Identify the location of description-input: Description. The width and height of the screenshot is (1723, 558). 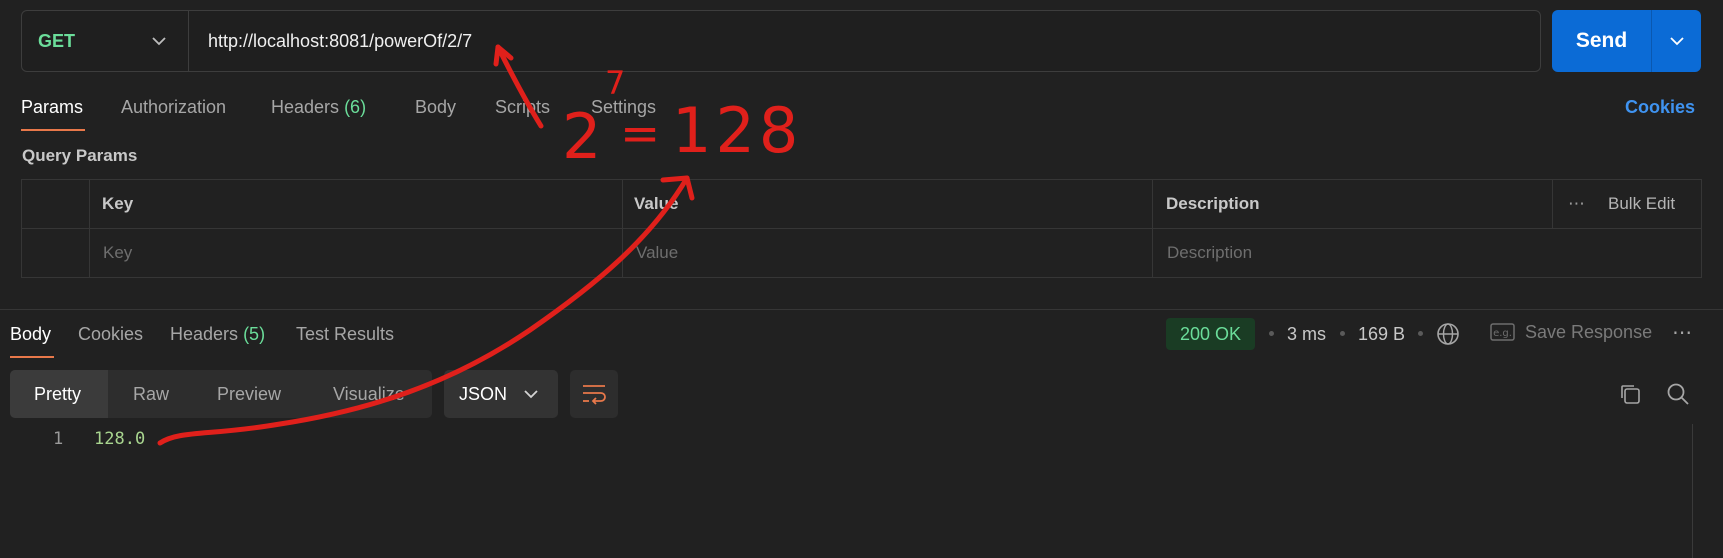
(1209, 253).